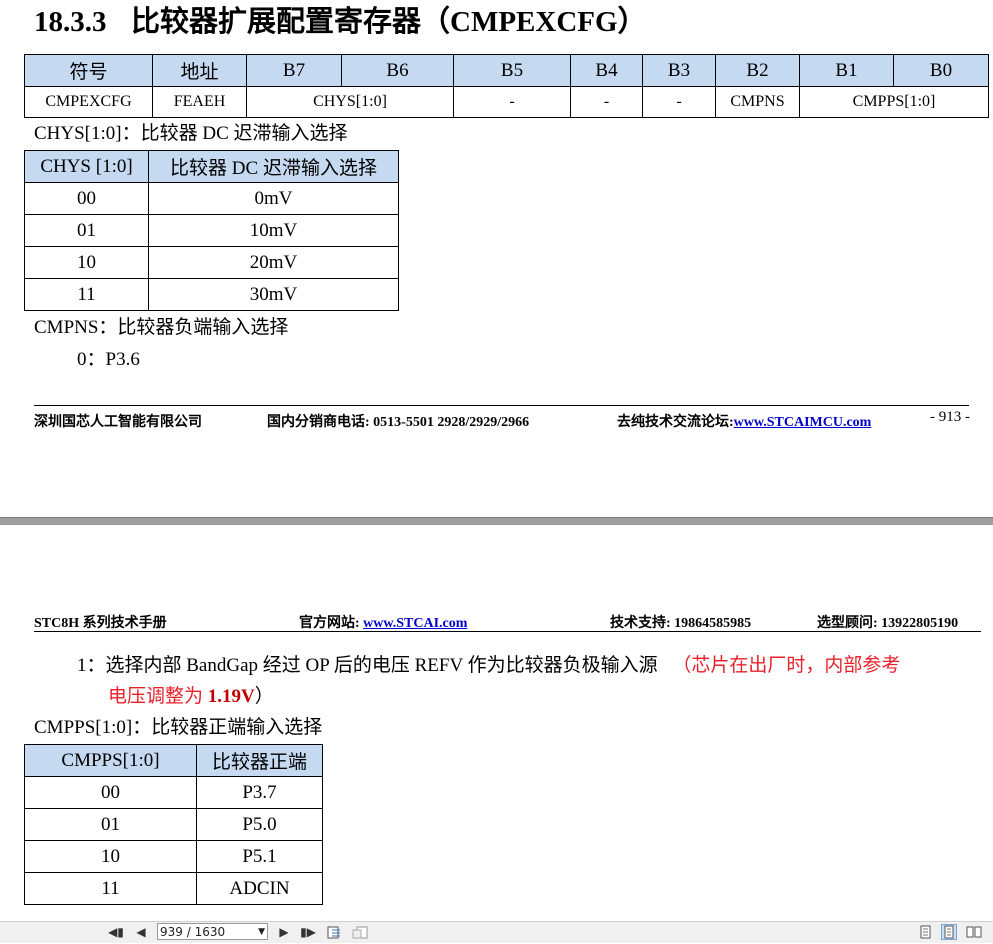  What do you see at coordinates (259, 824) in the screenshot?
I see `cmpps-value: P5.0` at bounding box center [259, 824].